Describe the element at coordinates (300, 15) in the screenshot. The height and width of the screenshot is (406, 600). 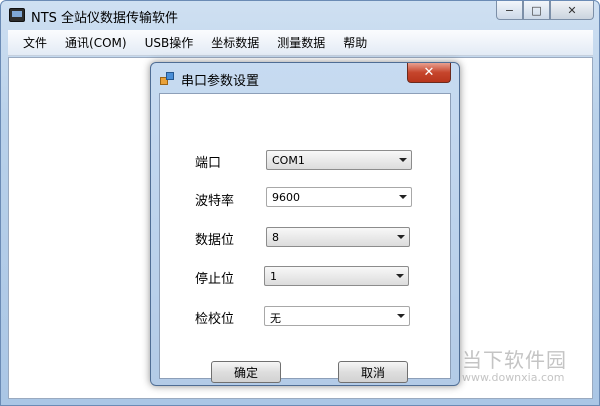
I see `title-bar: NTS 全站仪数据传输软件 − □ ✕` at that location.